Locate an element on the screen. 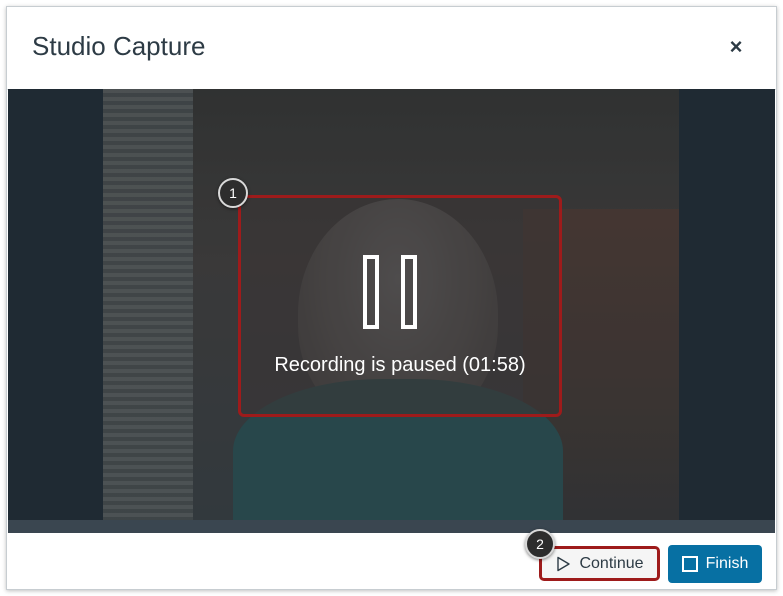 The image size is (783, 596). video-bottom-bar is located at coordinates (391, 526).